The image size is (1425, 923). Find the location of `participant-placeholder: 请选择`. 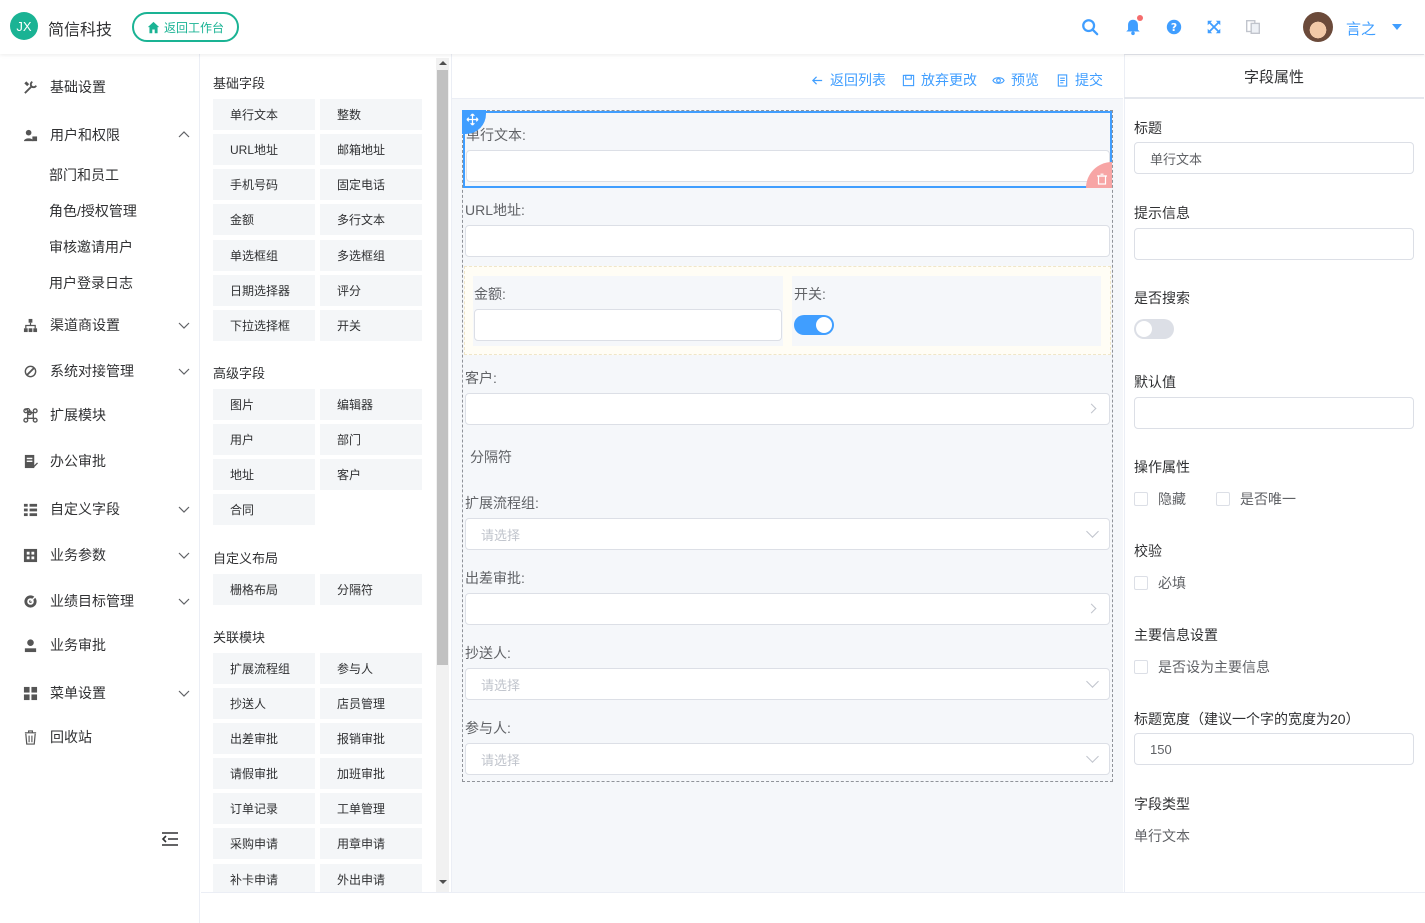

participant-placeholder: 请选择 is located at coordinates (501, 760).